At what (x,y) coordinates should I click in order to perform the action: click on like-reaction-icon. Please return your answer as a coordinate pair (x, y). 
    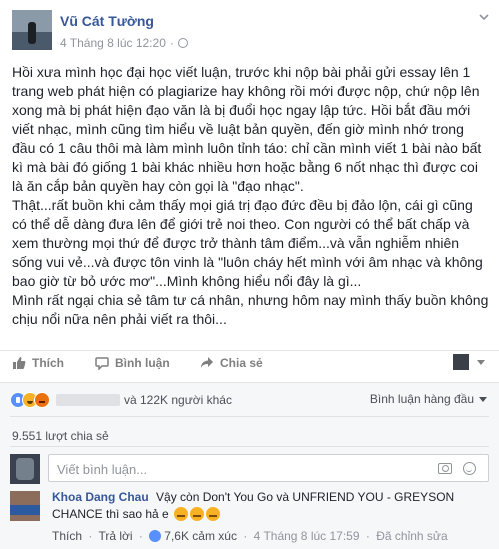
    Looking at the image, I should click on (155, 536).